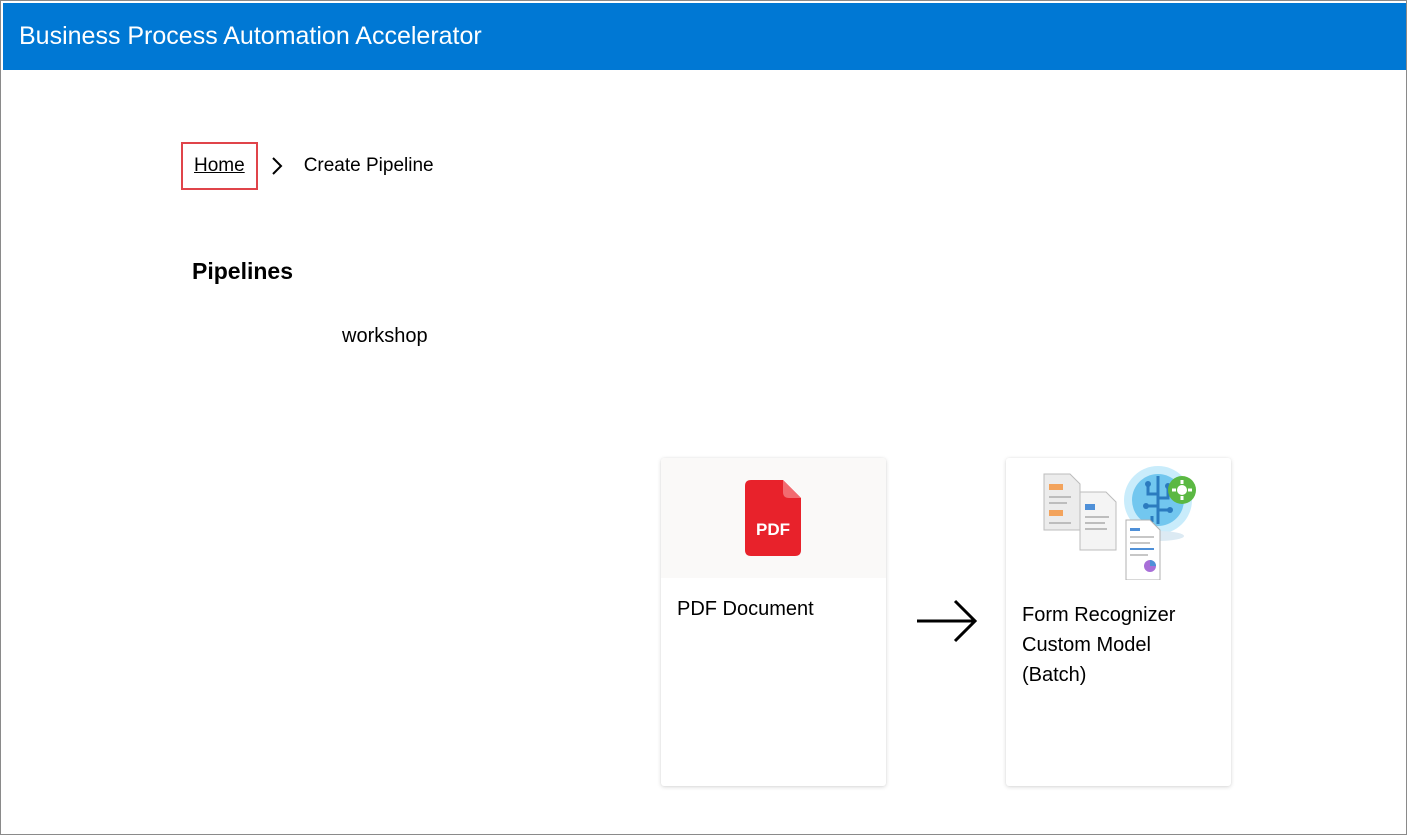 Image resolution: width=1407 pixels, height=835 pixels. I want to click on pdf-document-card: PDF PDF Document, so click(773, 622).